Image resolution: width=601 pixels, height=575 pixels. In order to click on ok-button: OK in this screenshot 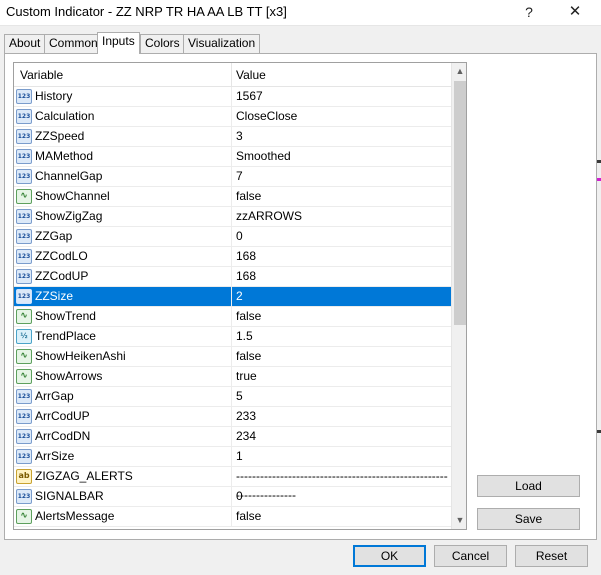, I will do `click(389, 556)`.